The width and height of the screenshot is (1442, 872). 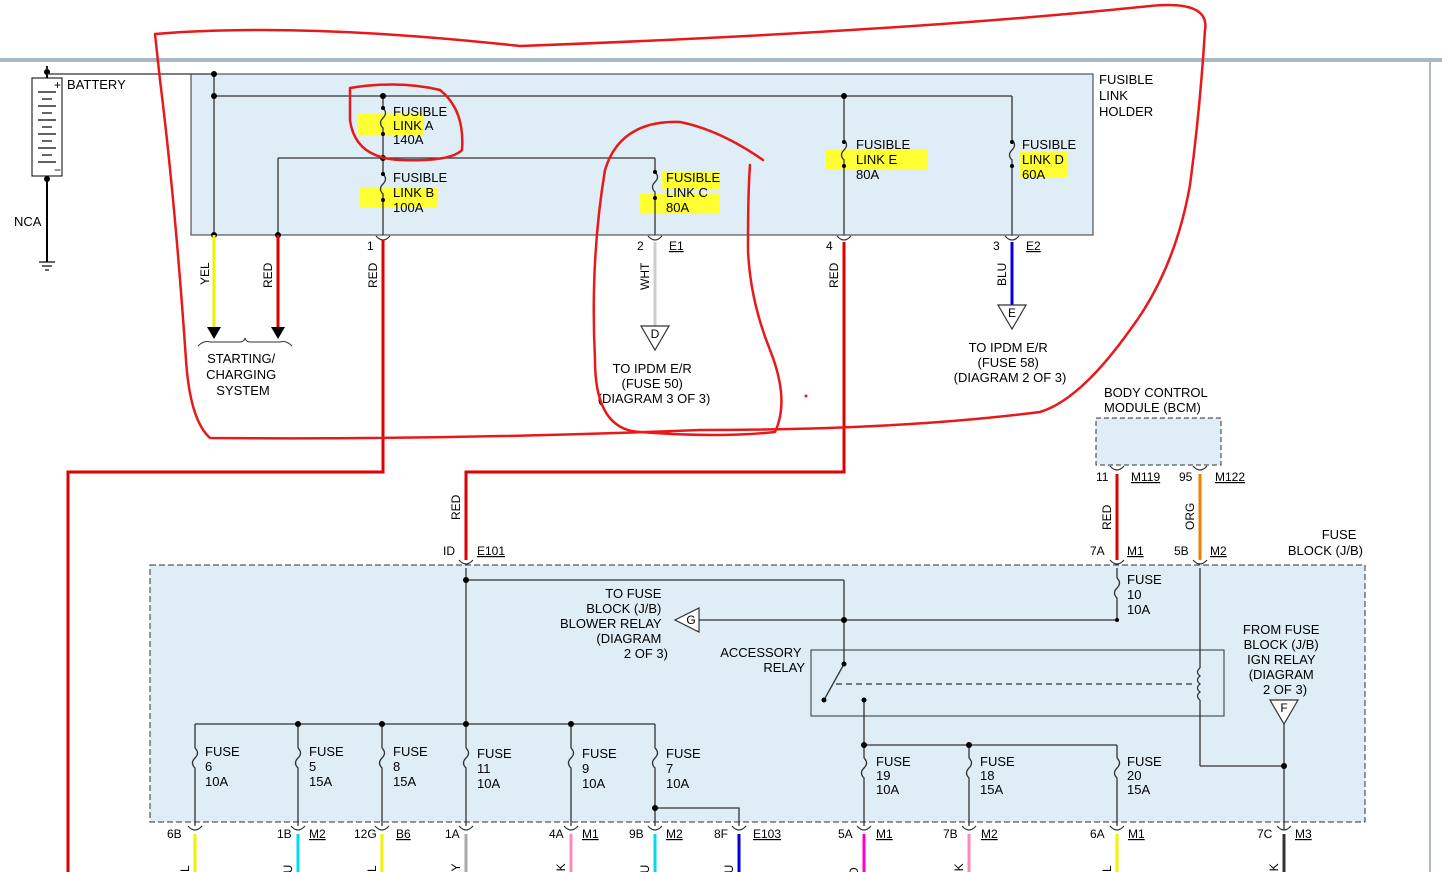 What do you see at coordinates (845, 834) in the screenshot?
I see `bottom-pin-5a: 5A` at bounding box center [845, 834].